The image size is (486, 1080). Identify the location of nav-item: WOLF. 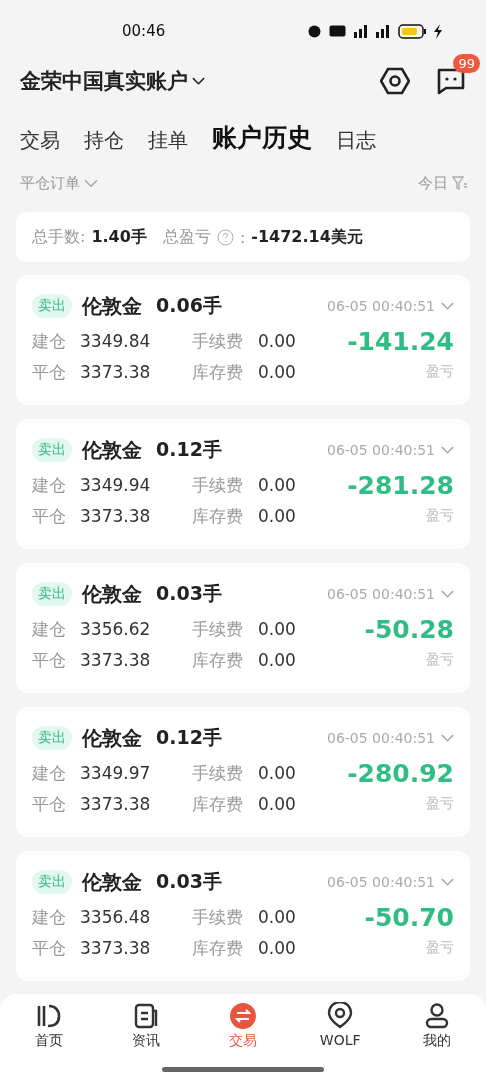
(340, 1031).